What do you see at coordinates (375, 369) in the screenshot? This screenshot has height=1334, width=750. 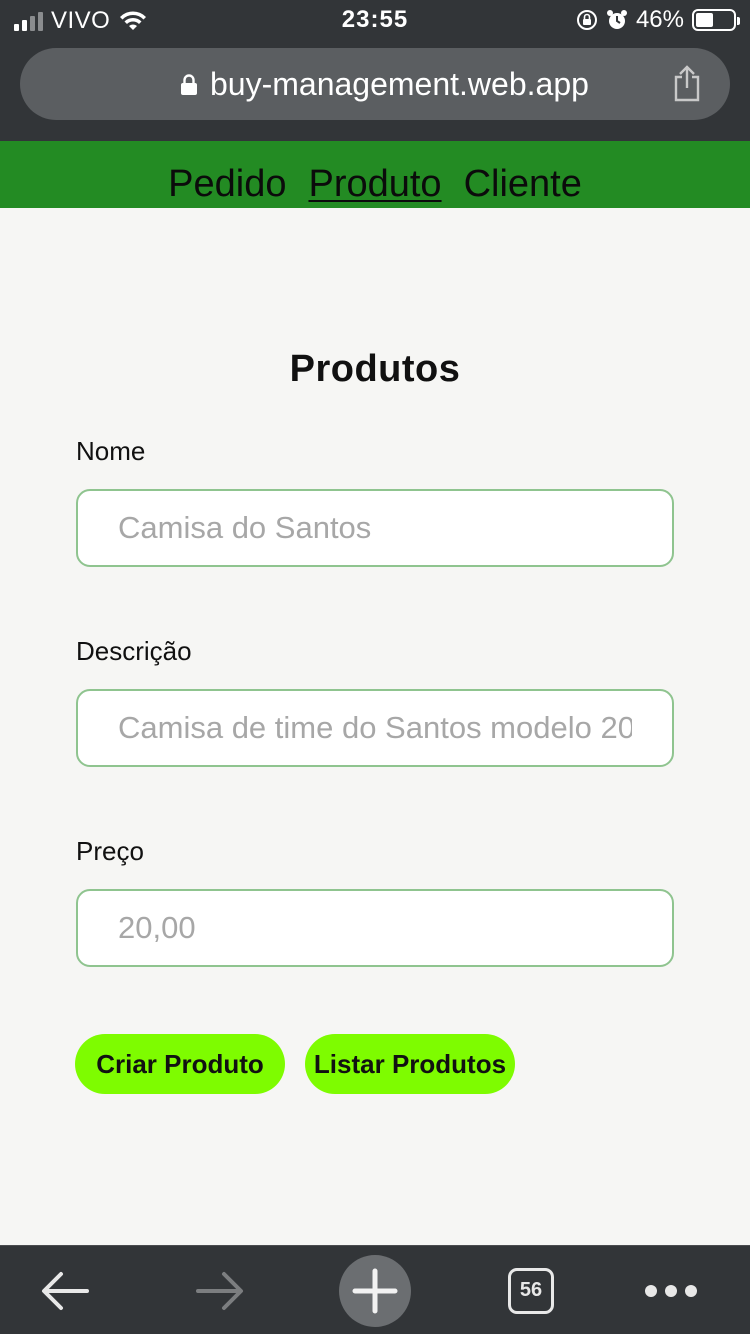 I see `page-title: Produtos` at bounding box center [375, 369].